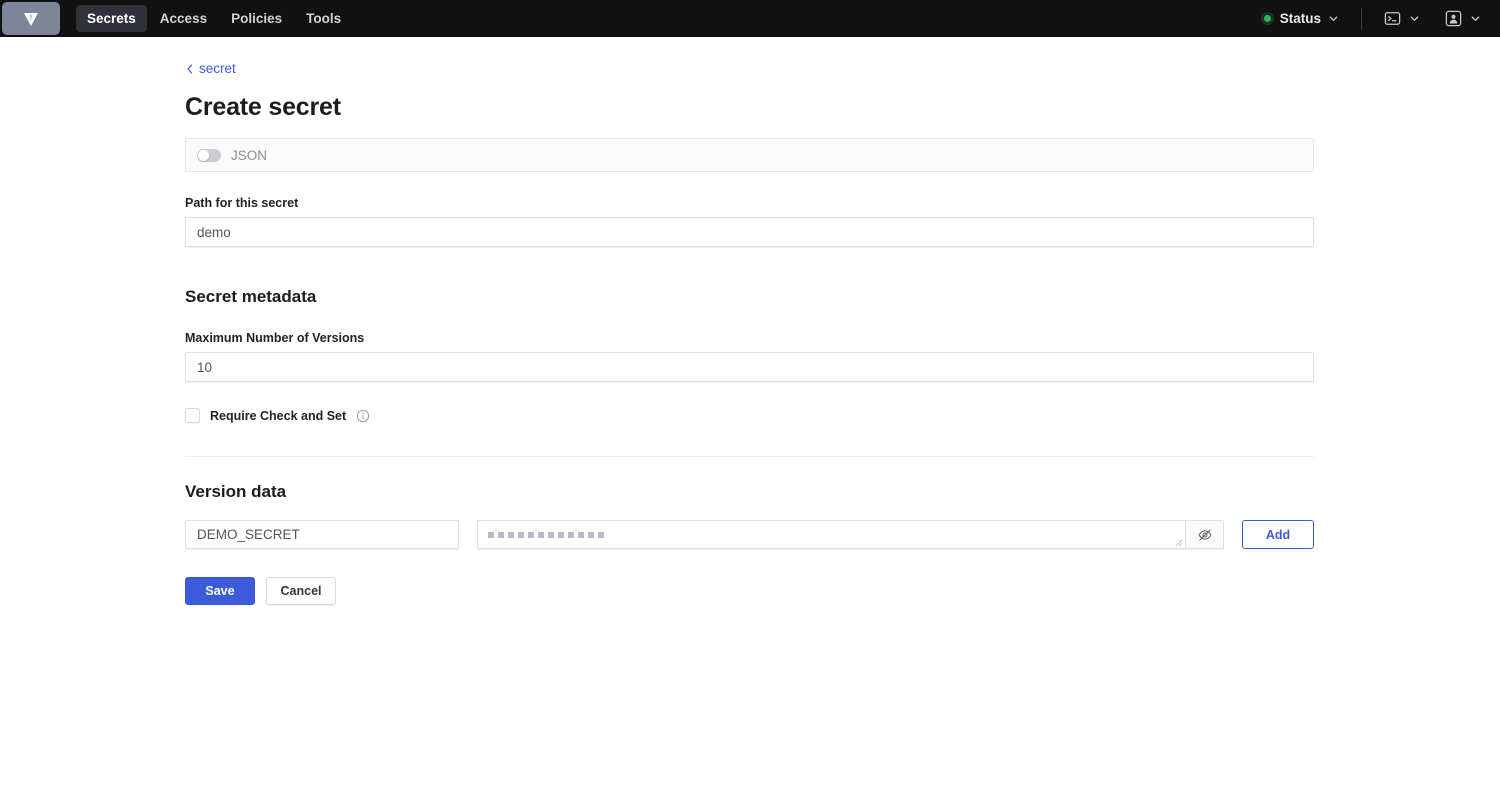  Describe the element at coordinates (323, 18) in the screenshot. I see `nav-link-tools: Tools` at that location.